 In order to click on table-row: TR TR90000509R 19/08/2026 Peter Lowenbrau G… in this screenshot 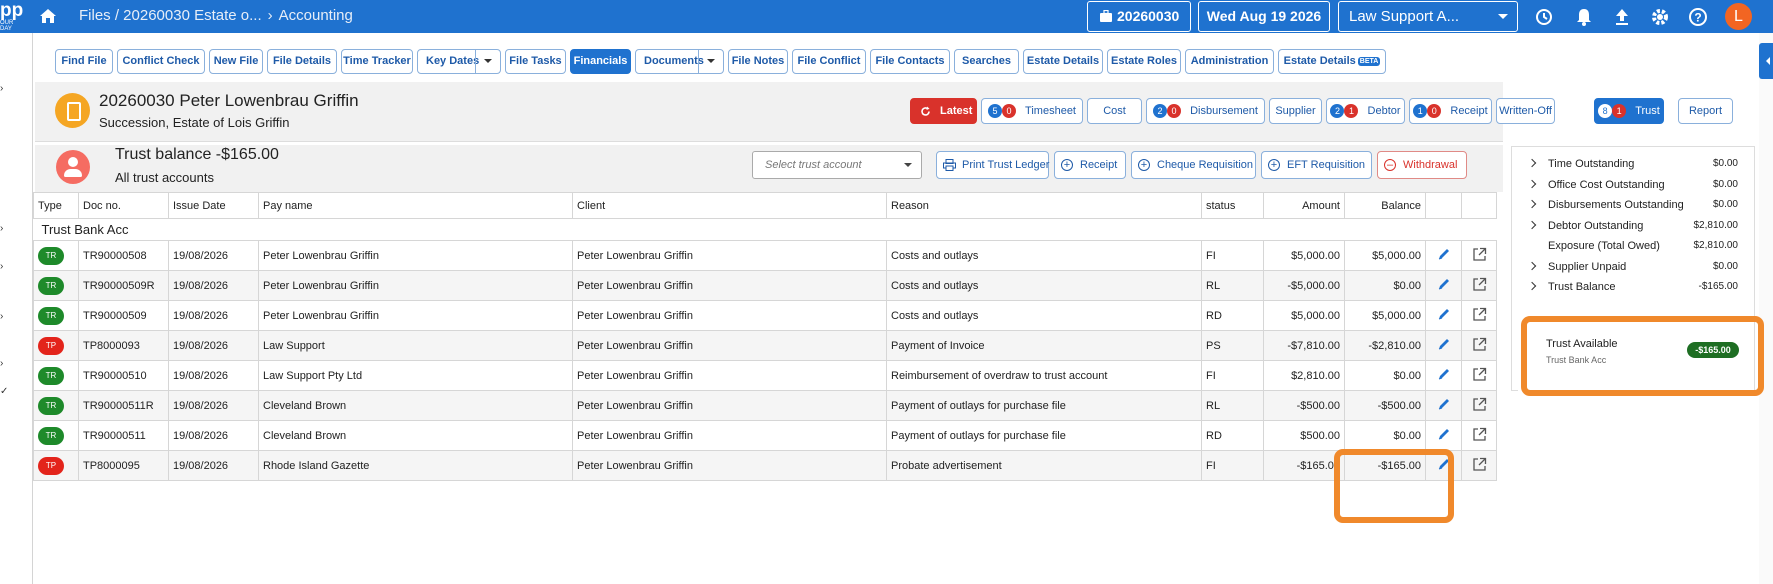, I will do `click(765, 285)`.